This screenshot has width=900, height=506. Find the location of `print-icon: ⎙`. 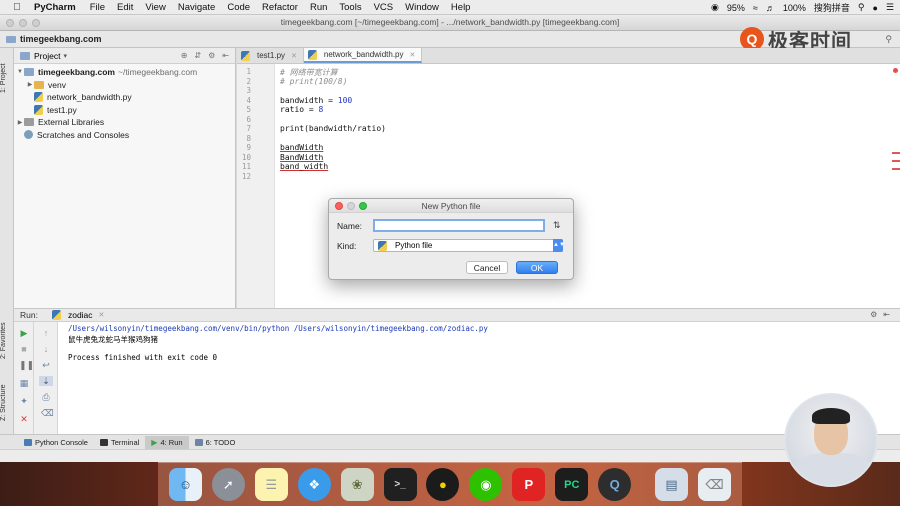

print-icon: ⎙ is located at coordinates (46, 397).